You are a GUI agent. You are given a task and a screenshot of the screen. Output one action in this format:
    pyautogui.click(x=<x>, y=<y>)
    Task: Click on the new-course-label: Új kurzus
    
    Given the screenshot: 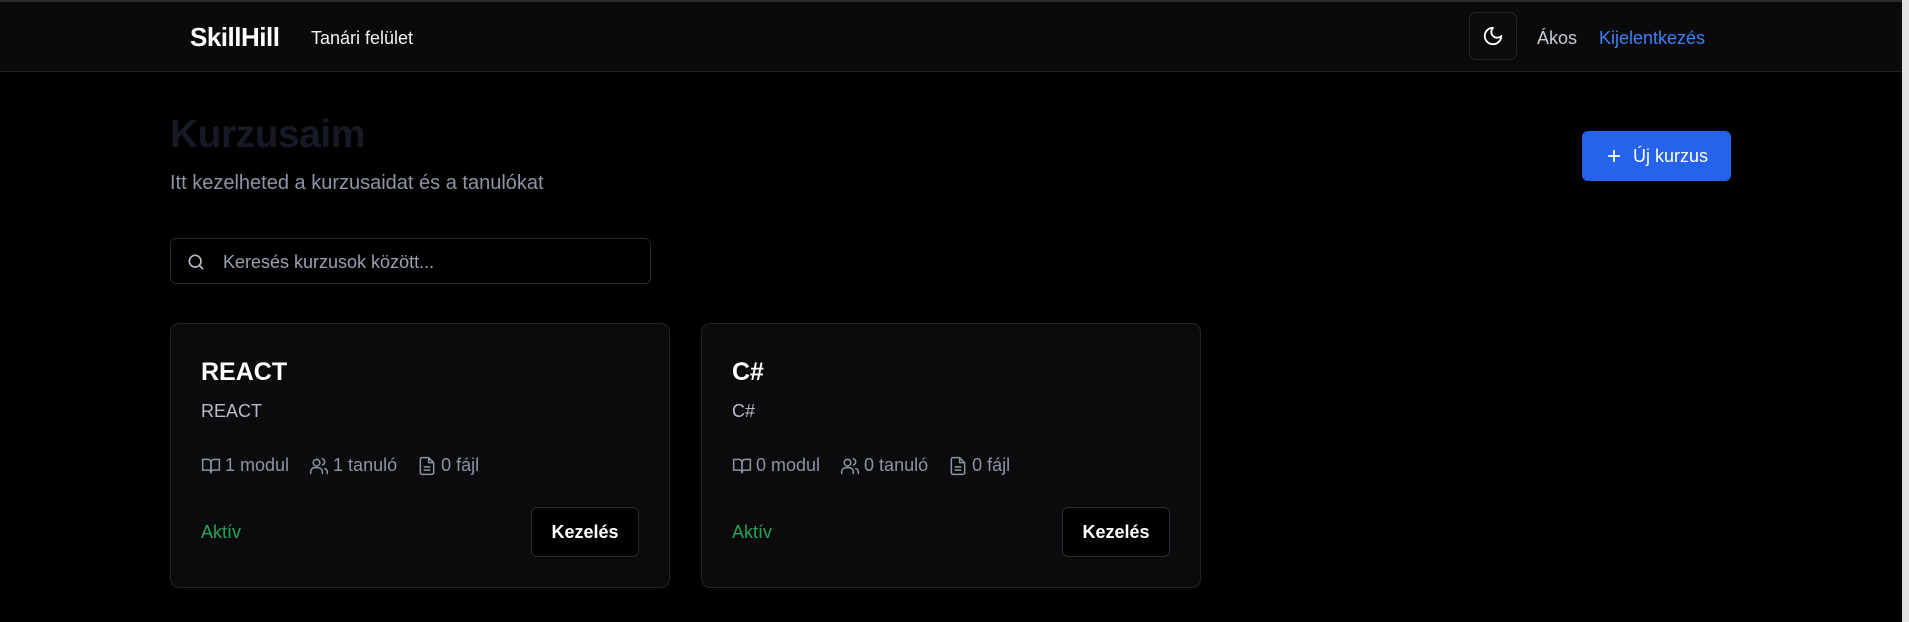 What is the action you would take?
    pyautogui.click(x=1670, y=155)
    